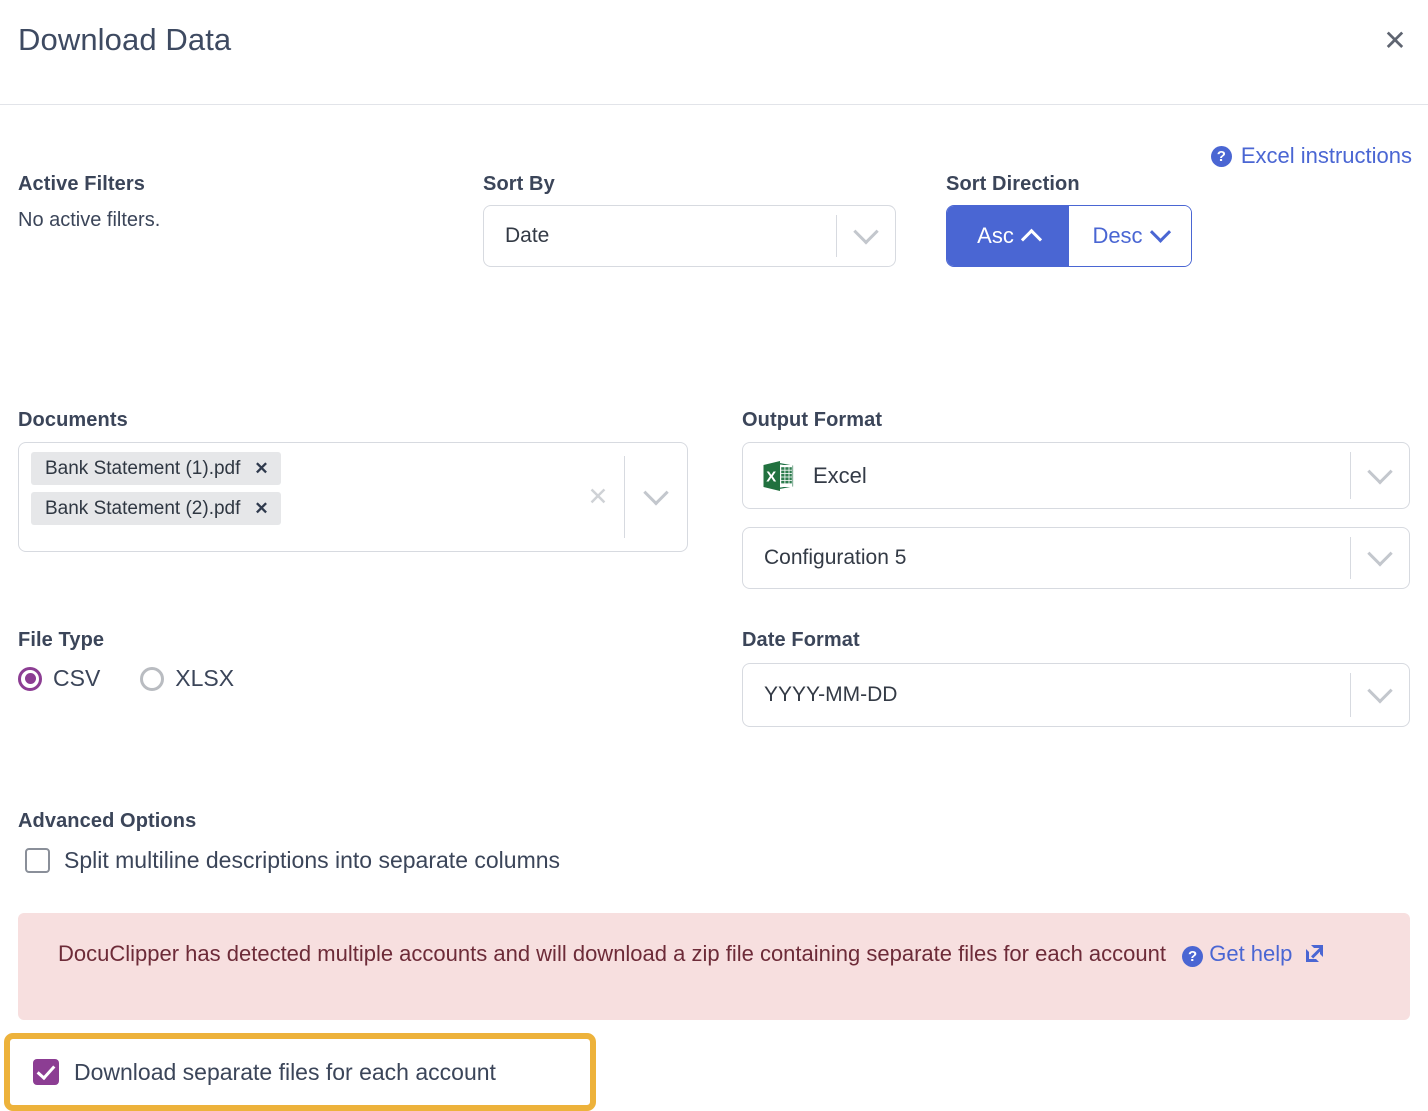 The image size is (1428, 1111). I want to click on separate-files-highlight: Download separate files for each account, so click(300, 1072).